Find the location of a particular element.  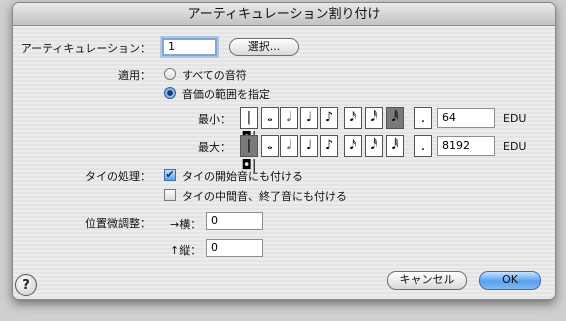

articulation-label: アーティキュレーション： is located at coordinates (85, 48).